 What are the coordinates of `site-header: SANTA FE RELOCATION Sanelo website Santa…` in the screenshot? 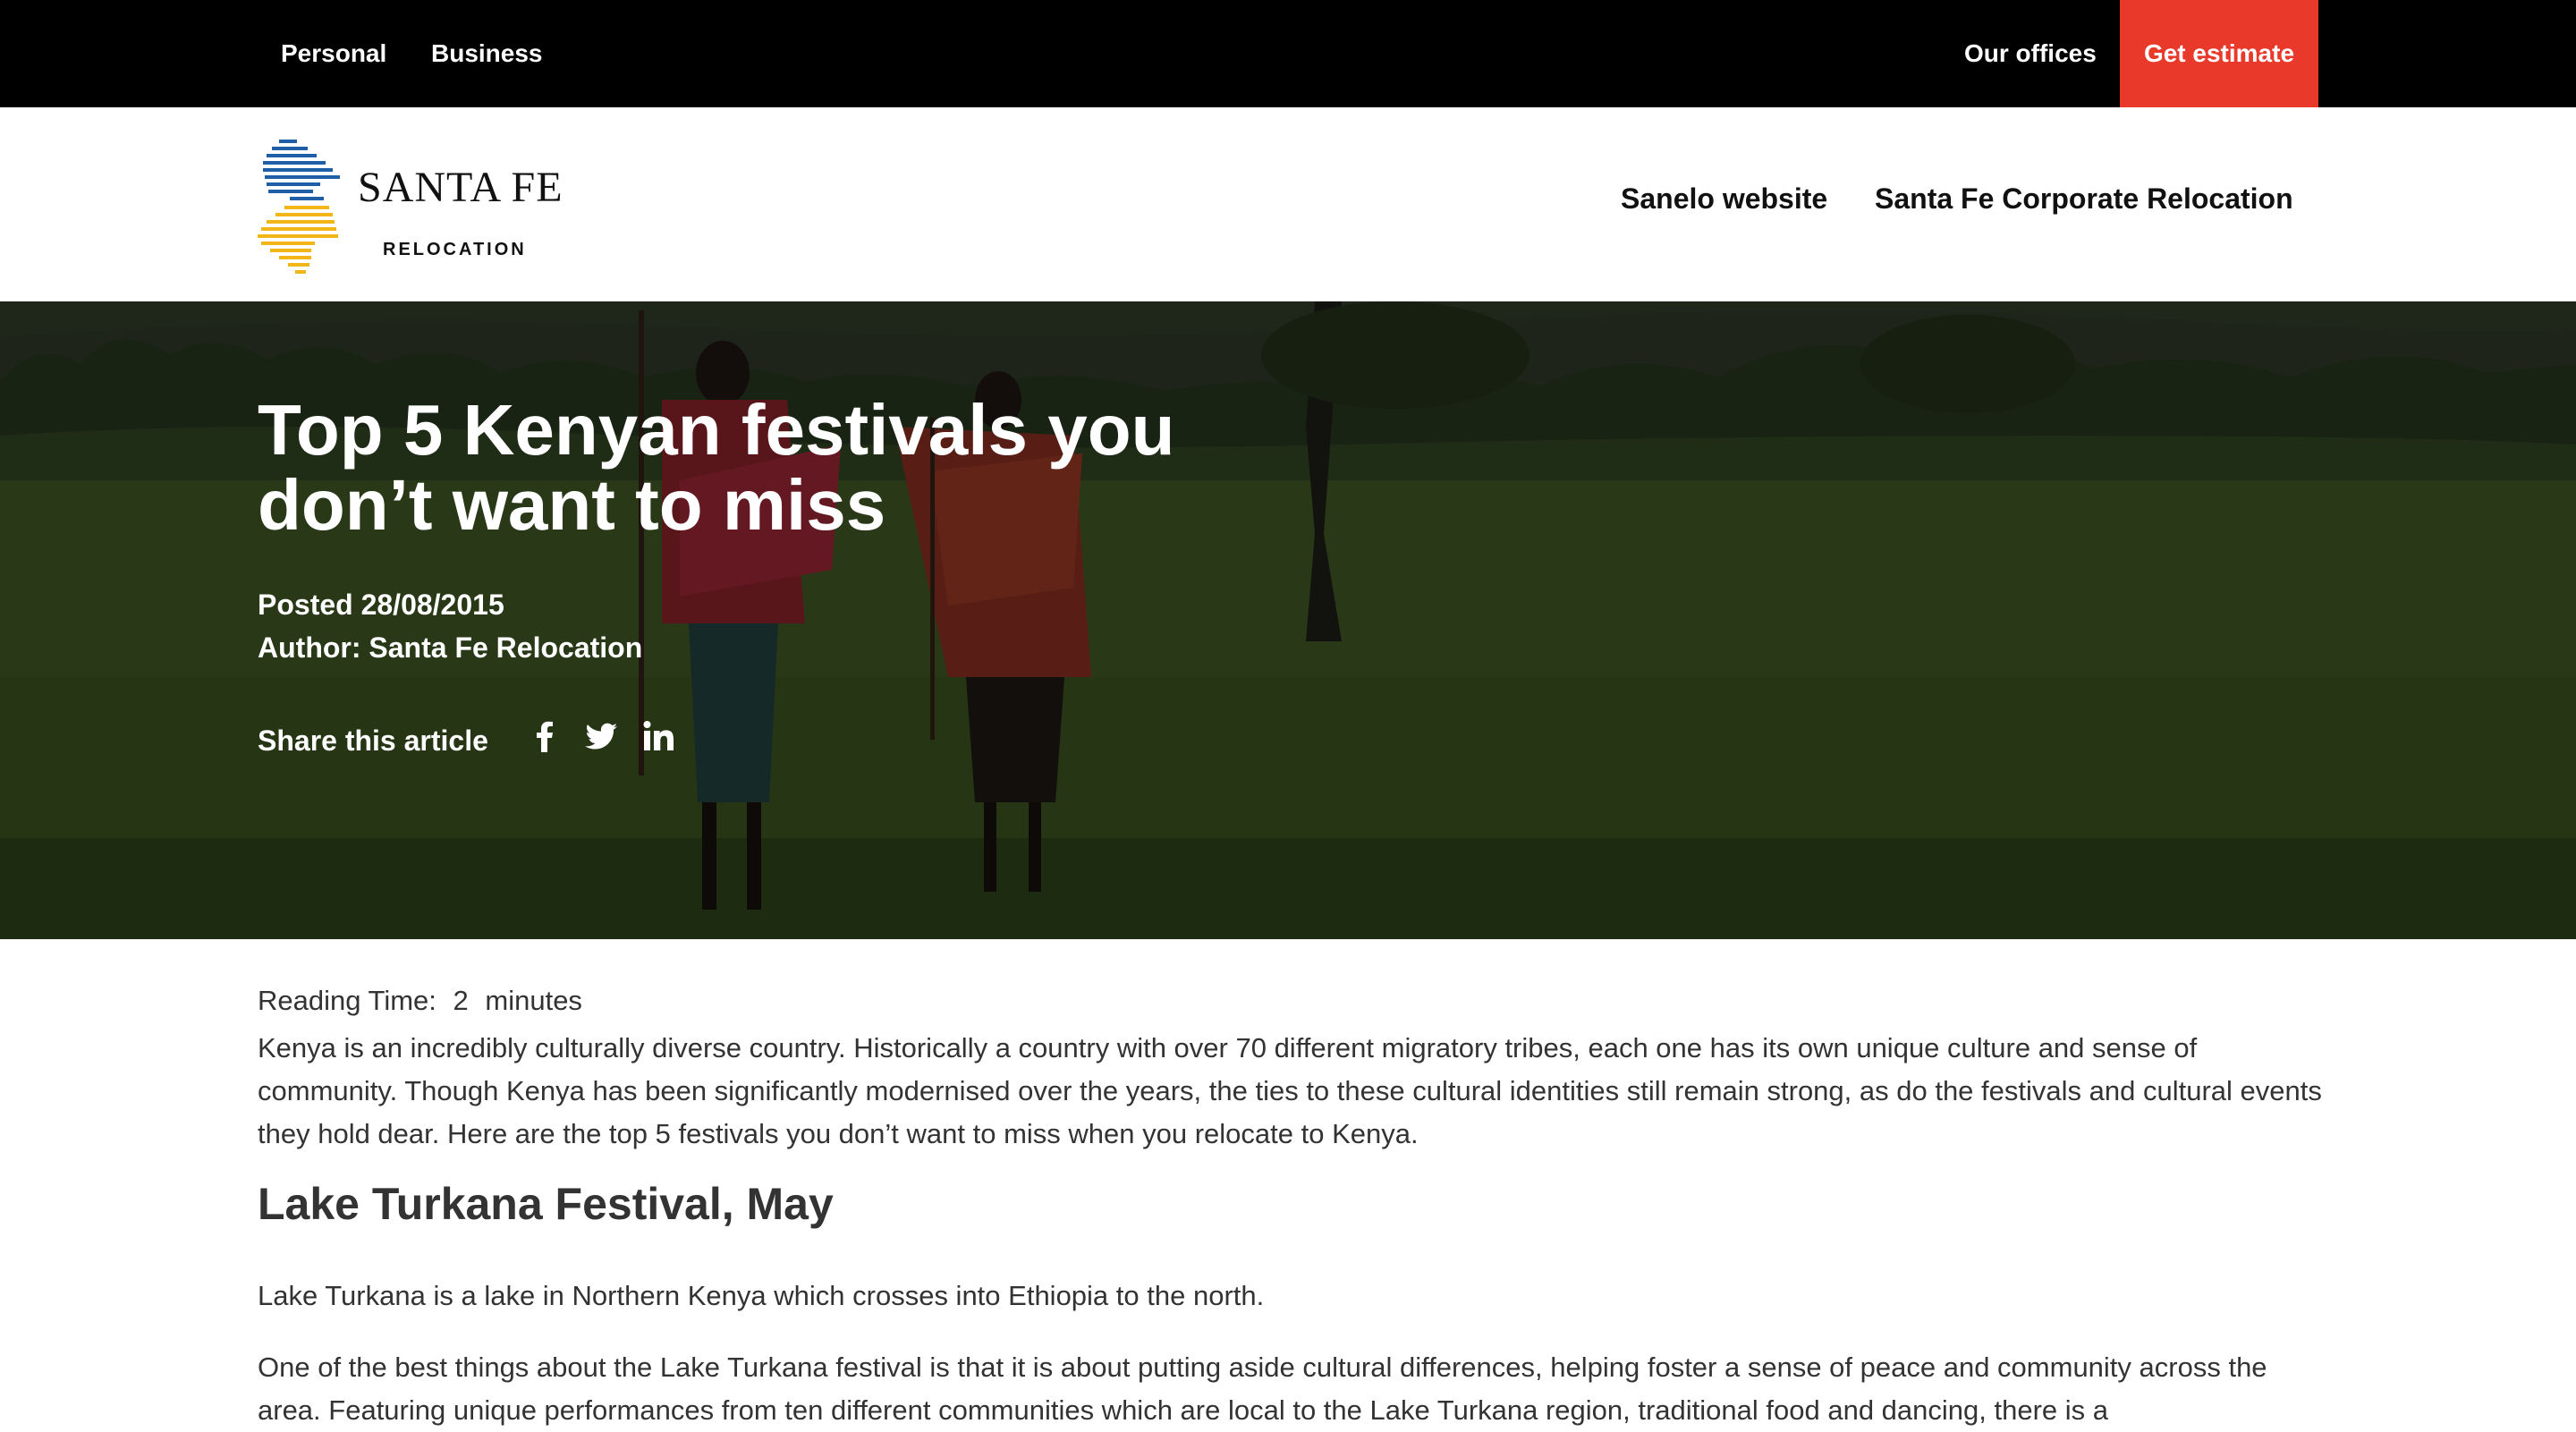 It's located at (1288, 204).